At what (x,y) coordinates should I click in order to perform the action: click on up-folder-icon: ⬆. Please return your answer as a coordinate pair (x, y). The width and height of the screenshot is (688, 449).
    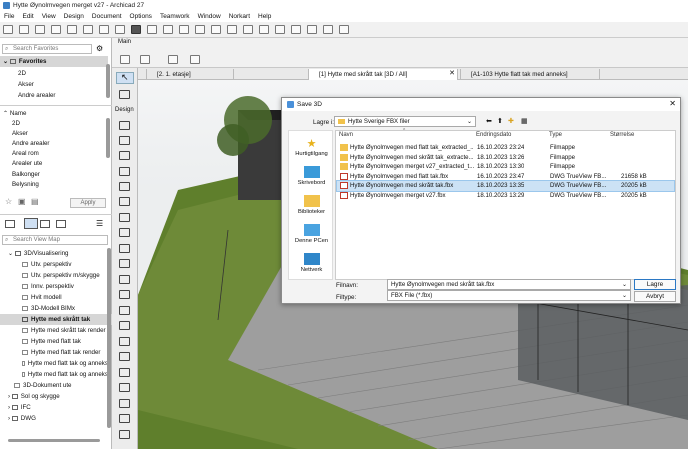
    Looking at the image, I should click on (500, 121).